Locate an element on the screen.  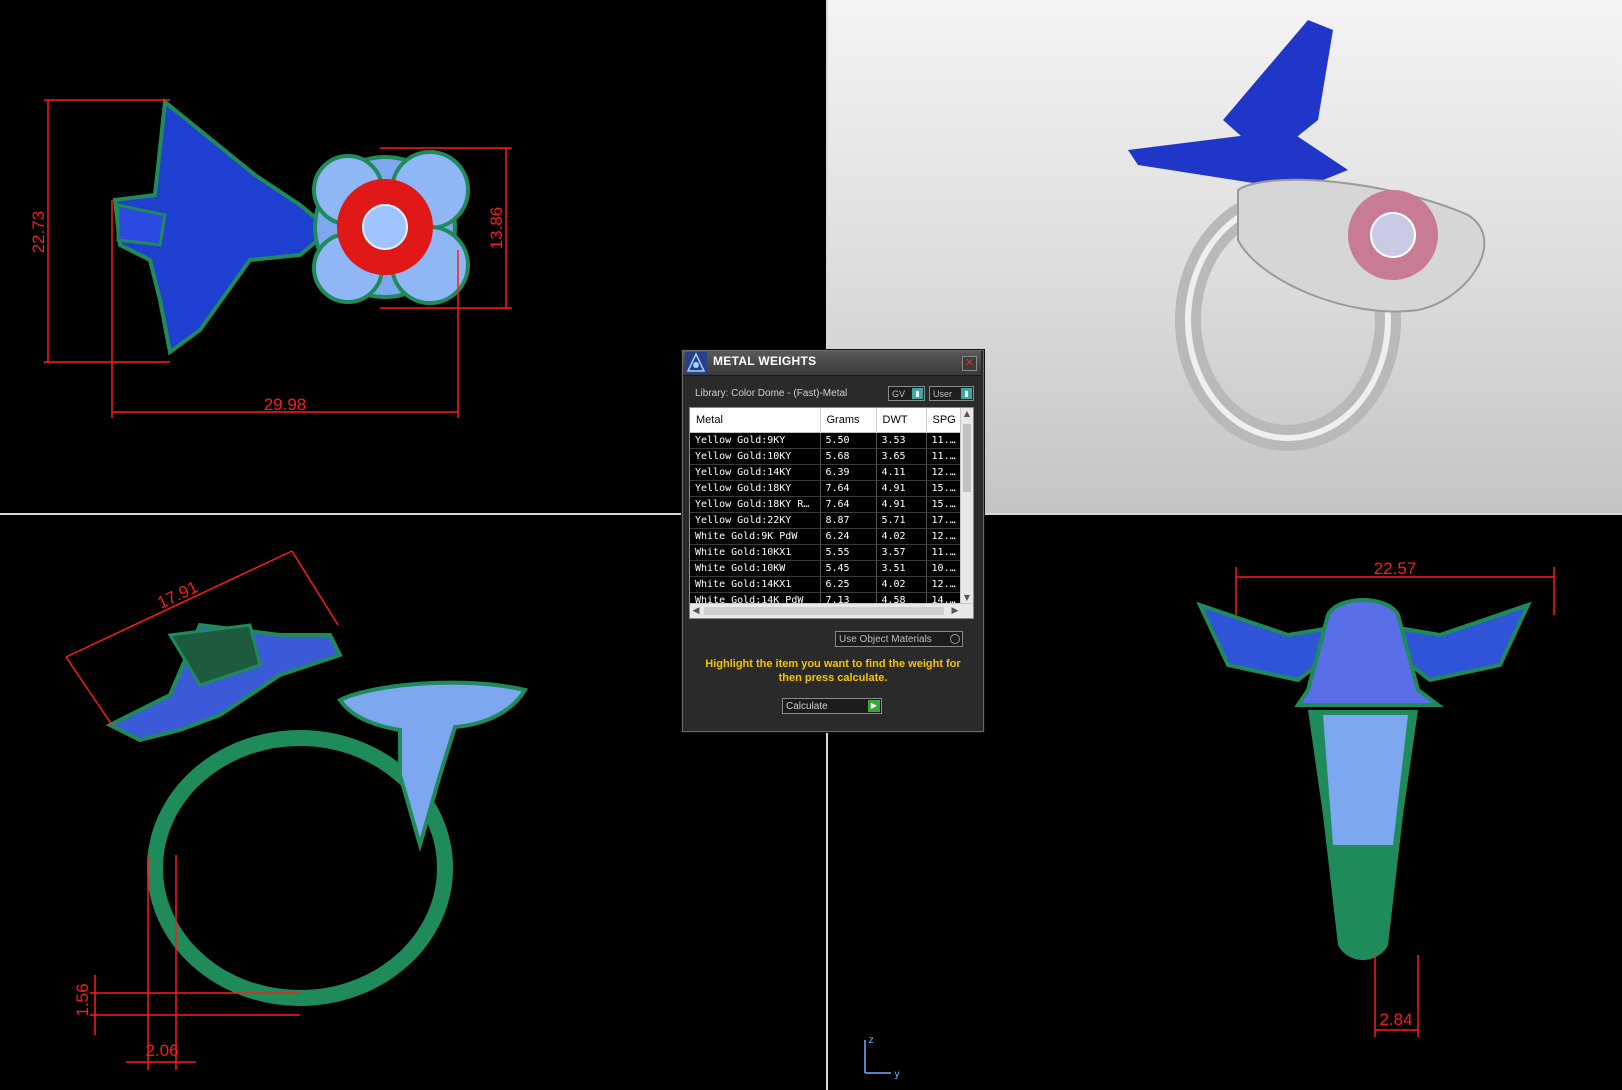
cell-metal: Yellow Gold:10KY is located at coordinates (755, 456).